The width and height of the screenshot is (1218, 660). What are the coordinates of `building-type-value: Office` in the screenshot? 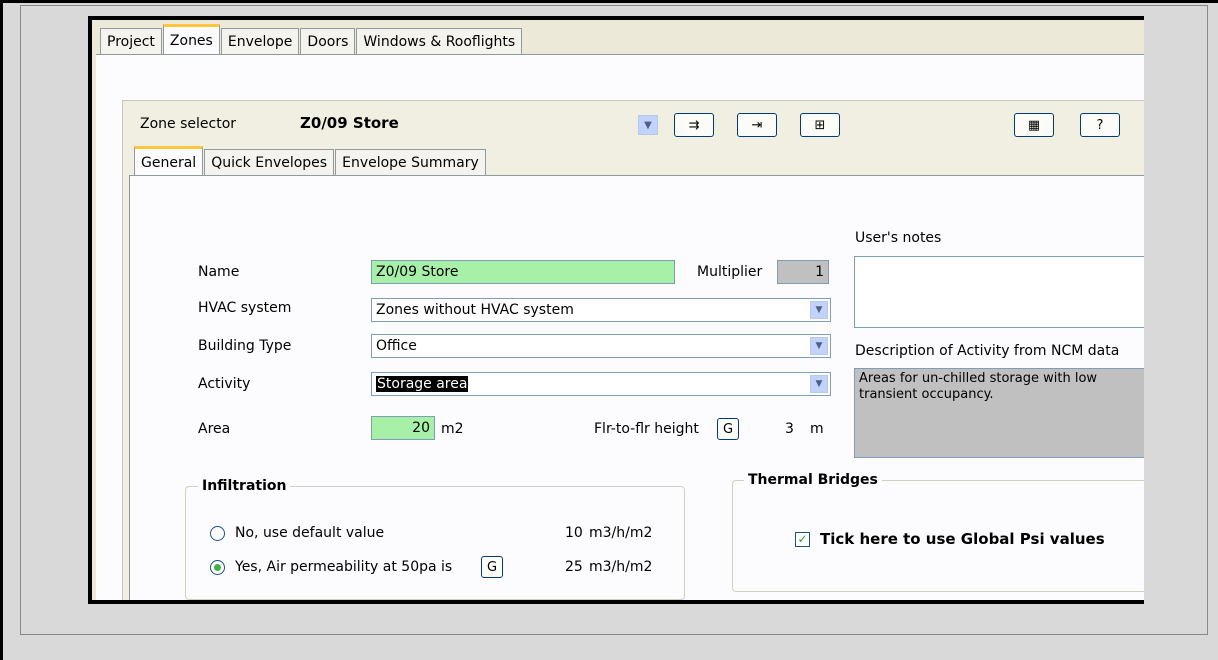 It's located at (396, 346).